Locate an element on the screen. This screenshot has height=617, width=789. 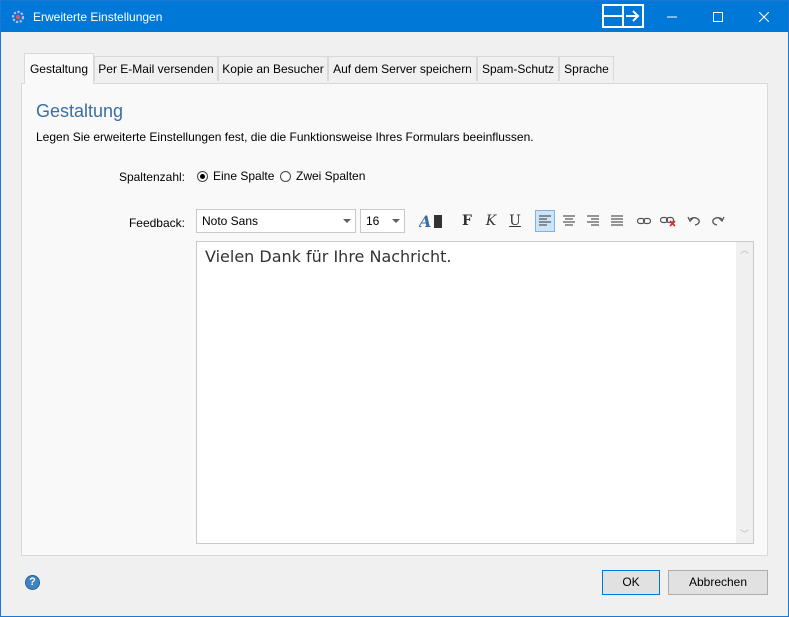
redo-button is located at coordinates (718, 221).